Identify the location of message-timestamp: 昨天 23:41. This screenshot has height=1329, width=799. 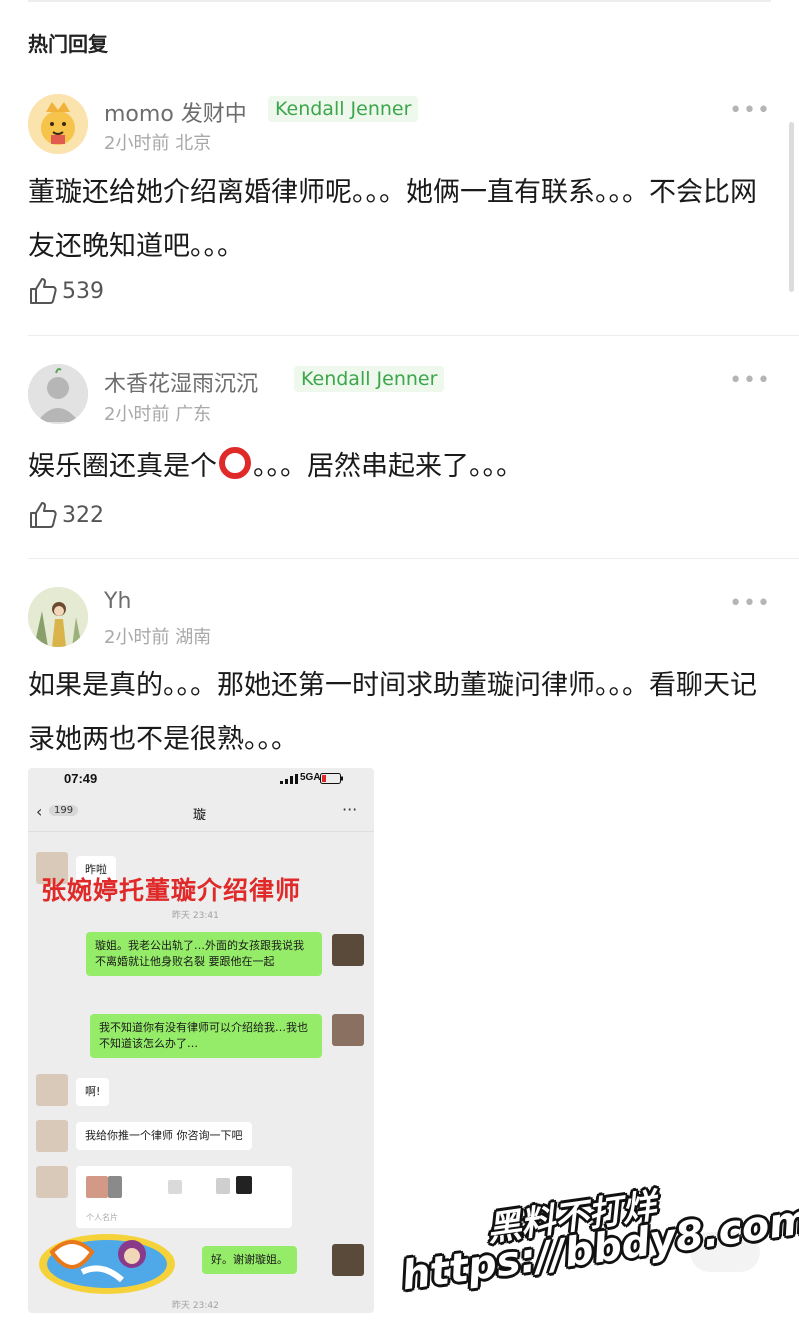
(195, 916).